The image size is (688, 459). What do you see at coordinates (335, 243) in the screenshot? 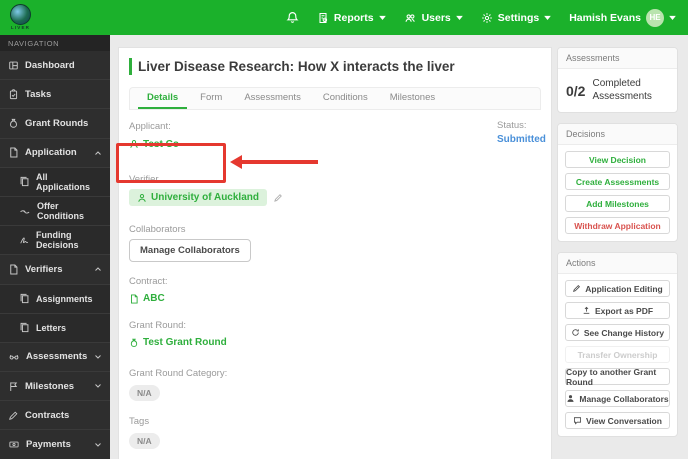
I see `collaborators-field: Collaborators Manage Collaborators` at bounding box center [335, 243].